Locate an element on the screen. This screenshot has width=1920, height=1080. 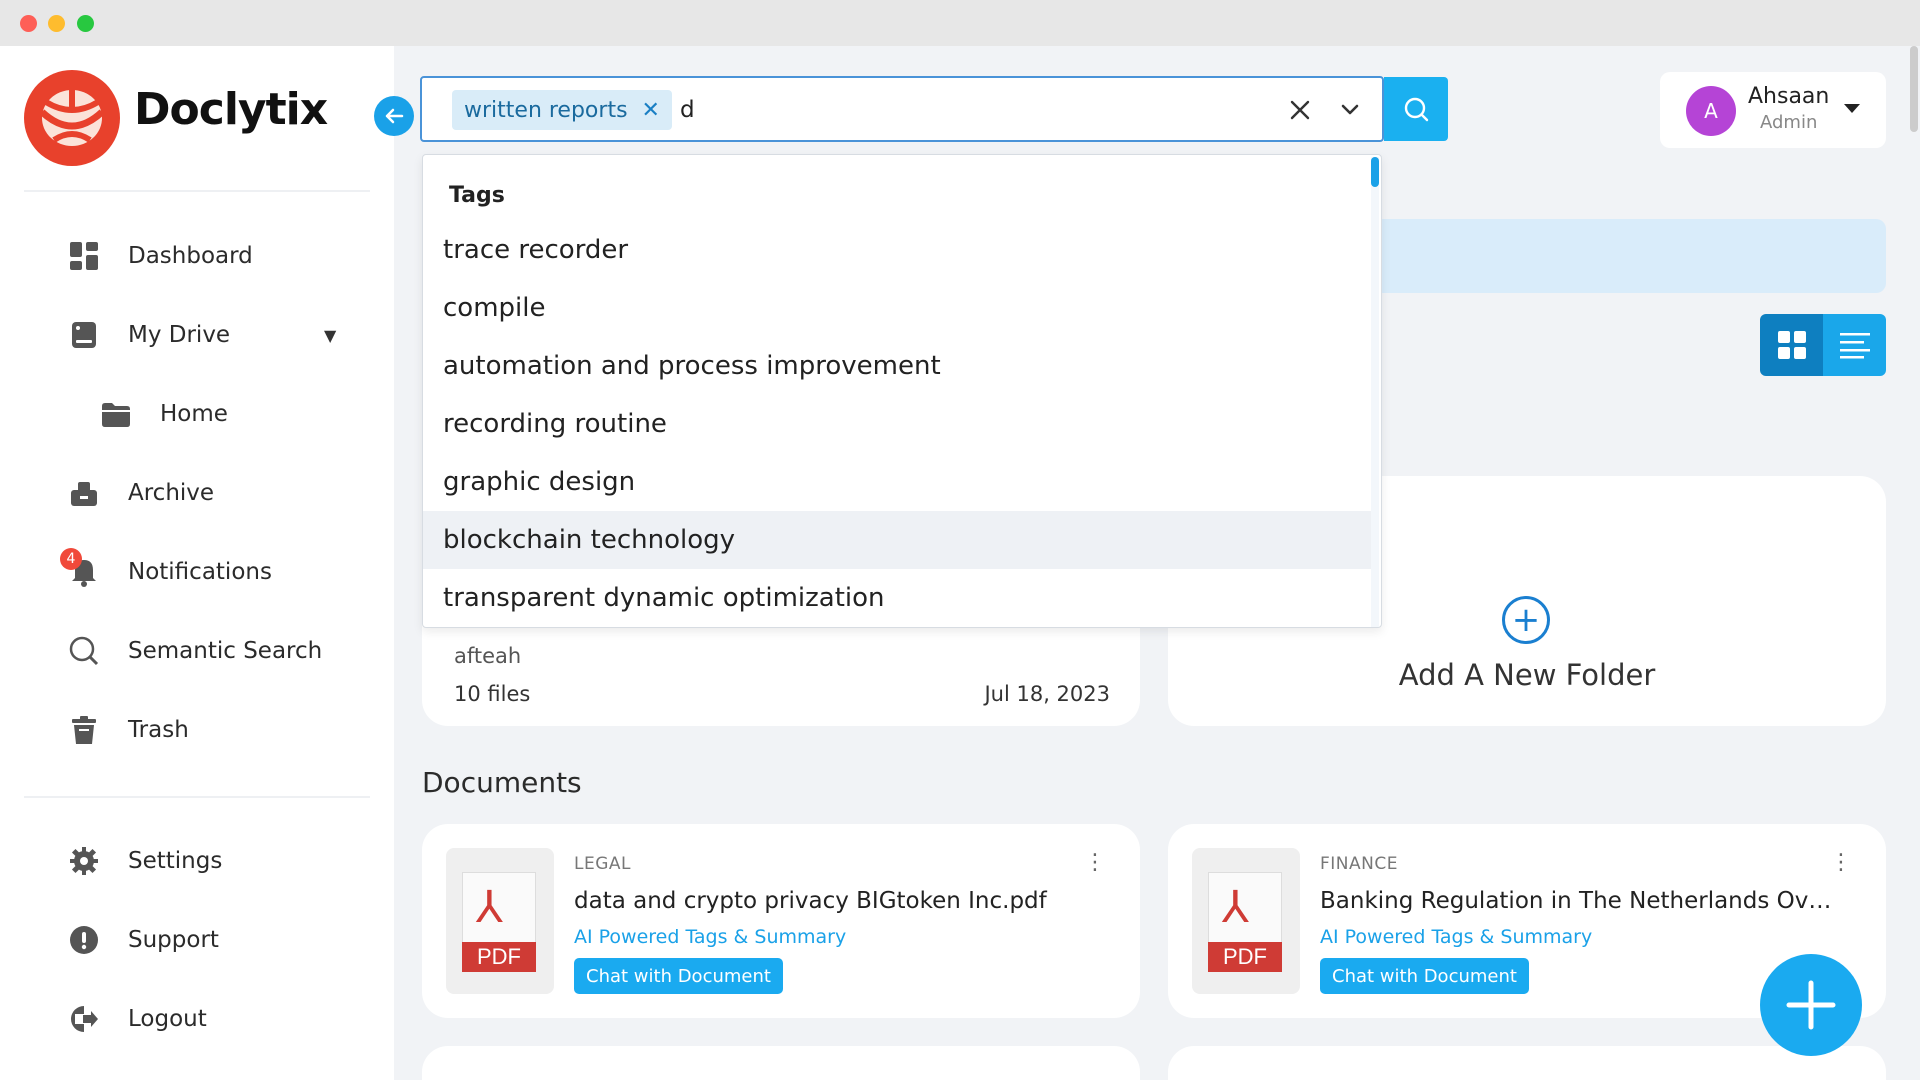
avatar: A is located at coordinates (1711, 111).